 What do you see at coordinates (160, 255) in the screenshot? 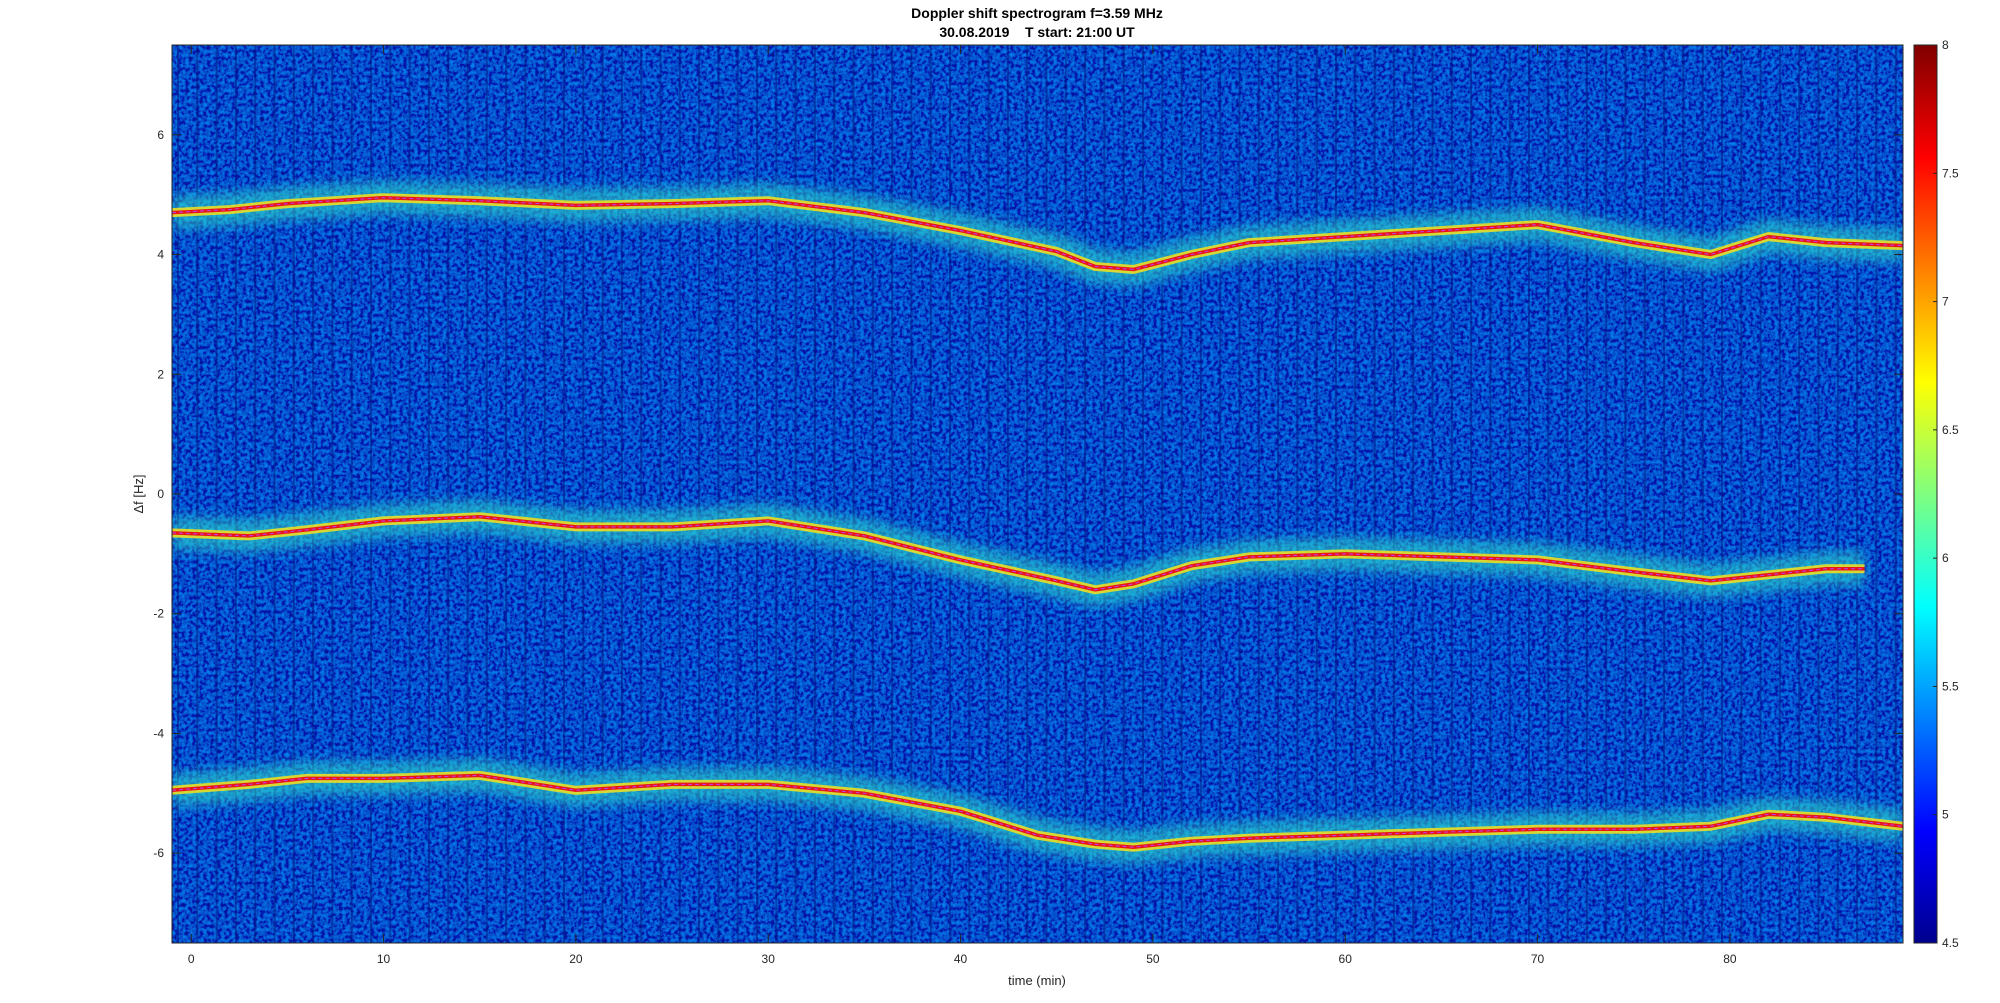
I see `y-tick-label: 4` at bounding box center [160, 255].